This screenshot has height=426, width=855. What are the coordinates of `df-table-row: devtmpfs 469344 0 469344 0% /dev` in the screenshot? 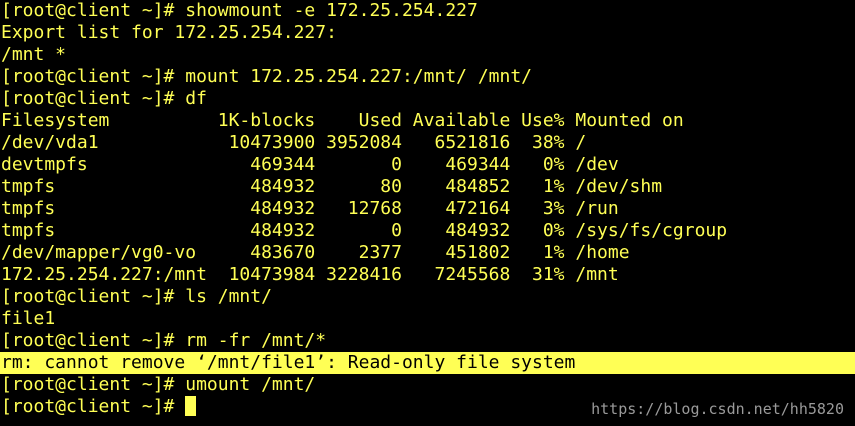 It's located at (310, 164).